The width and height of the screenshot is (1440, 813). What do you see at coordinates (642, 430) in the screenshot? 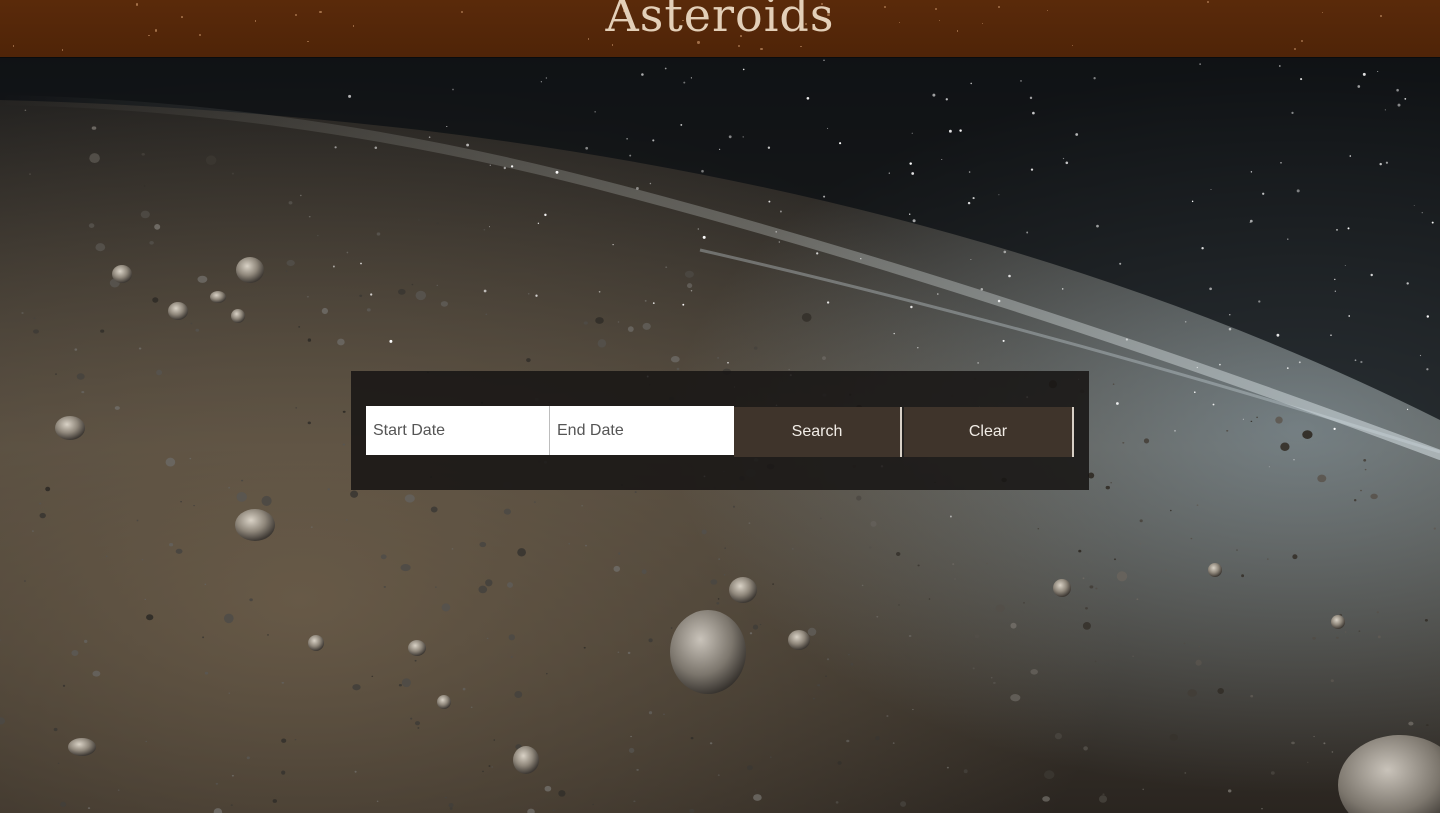
I see `end-date-input` at bounding box center [642, 430].